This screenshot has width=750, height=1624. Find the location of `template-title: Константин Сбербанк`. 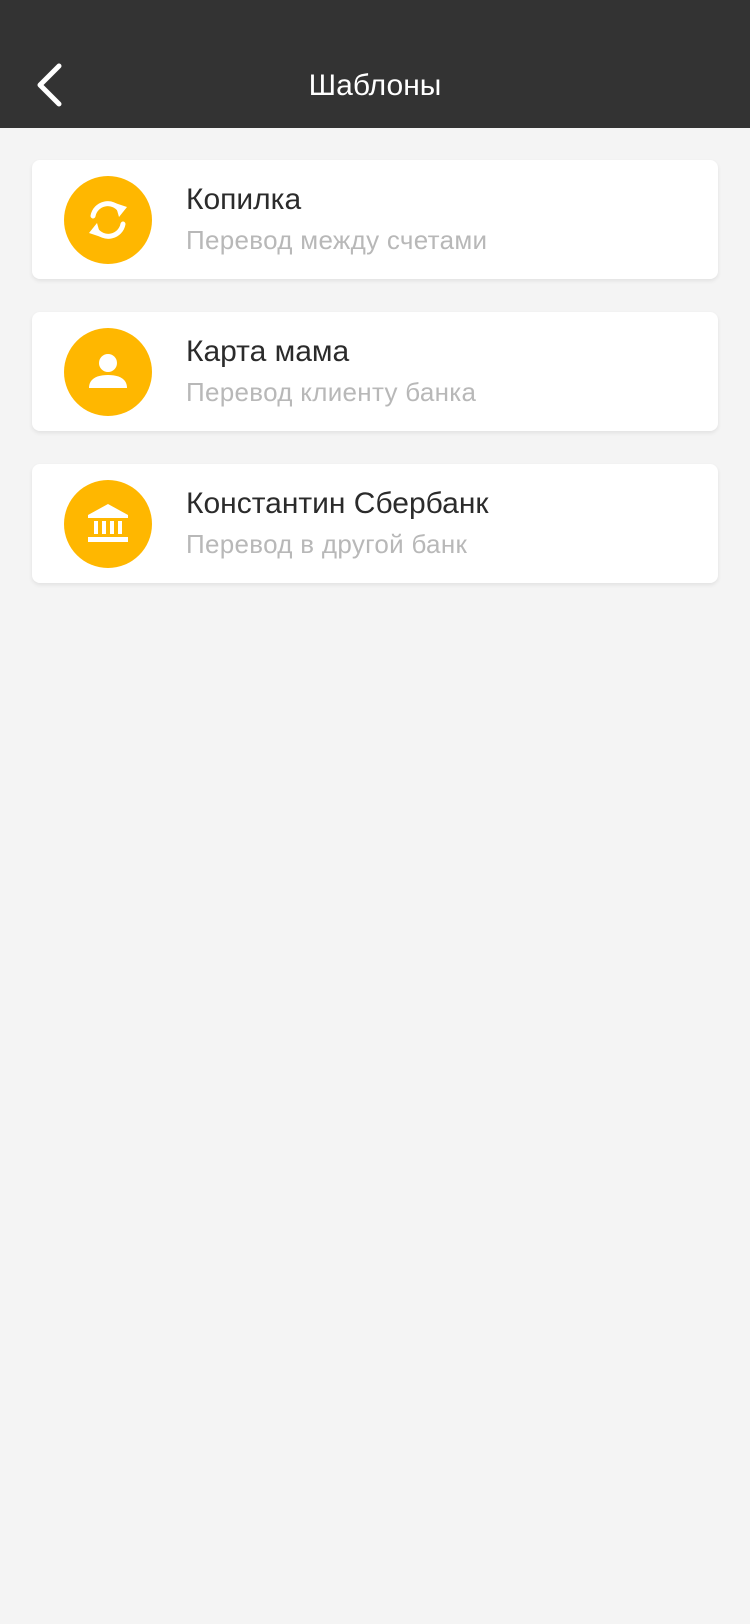

template-title: Константин Сбербанк is located at coordinates (337, 503).